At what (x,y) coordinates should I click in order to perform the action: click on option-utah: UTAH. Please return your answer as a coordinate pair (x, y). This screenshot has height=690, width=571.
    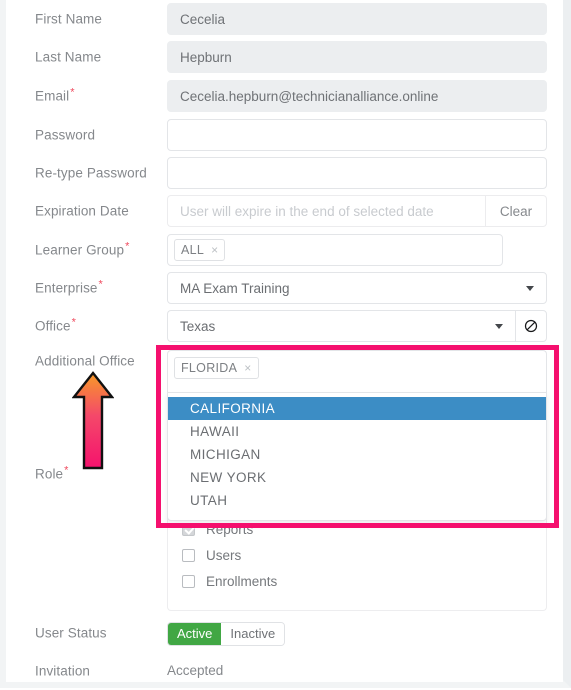
    Looking at the image, I should click on (357, 500).